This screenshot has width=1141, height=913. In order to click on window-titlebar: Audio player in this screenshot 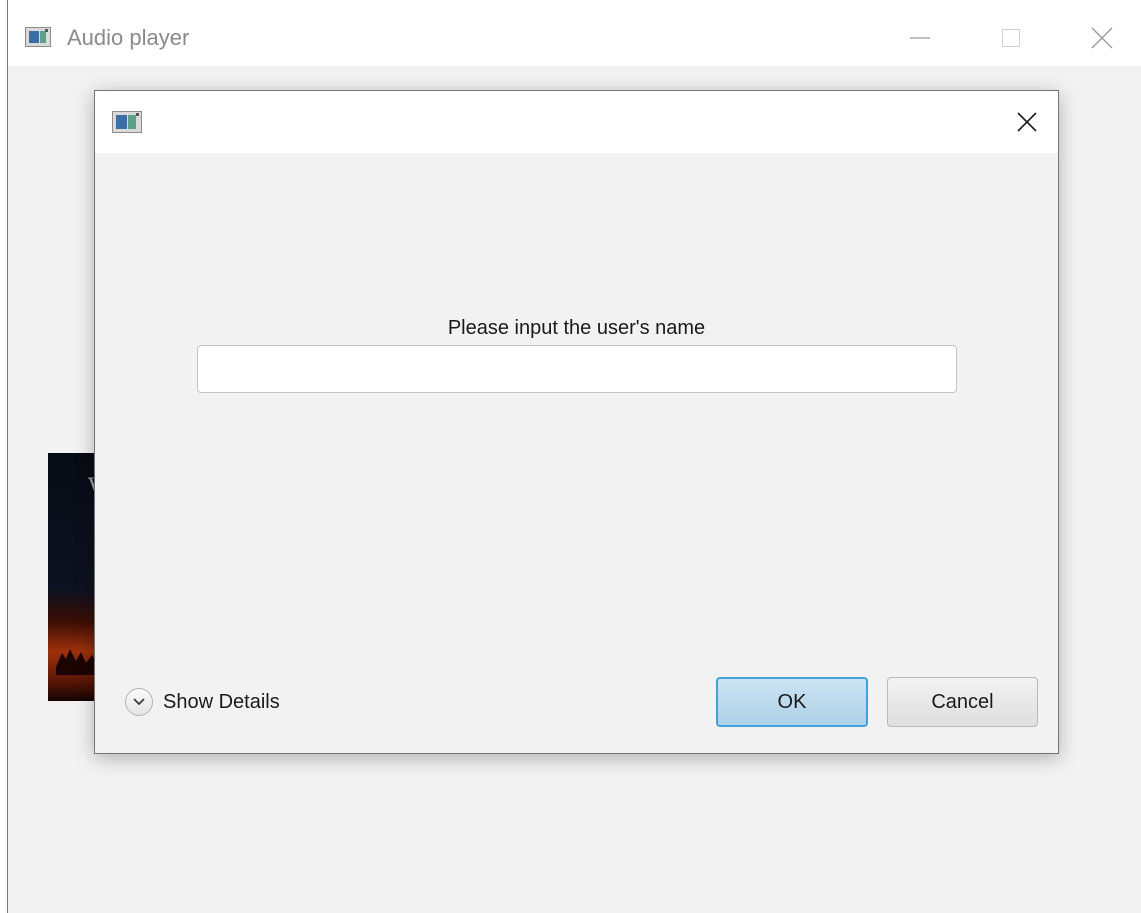, I will do `click(574, 33)`.